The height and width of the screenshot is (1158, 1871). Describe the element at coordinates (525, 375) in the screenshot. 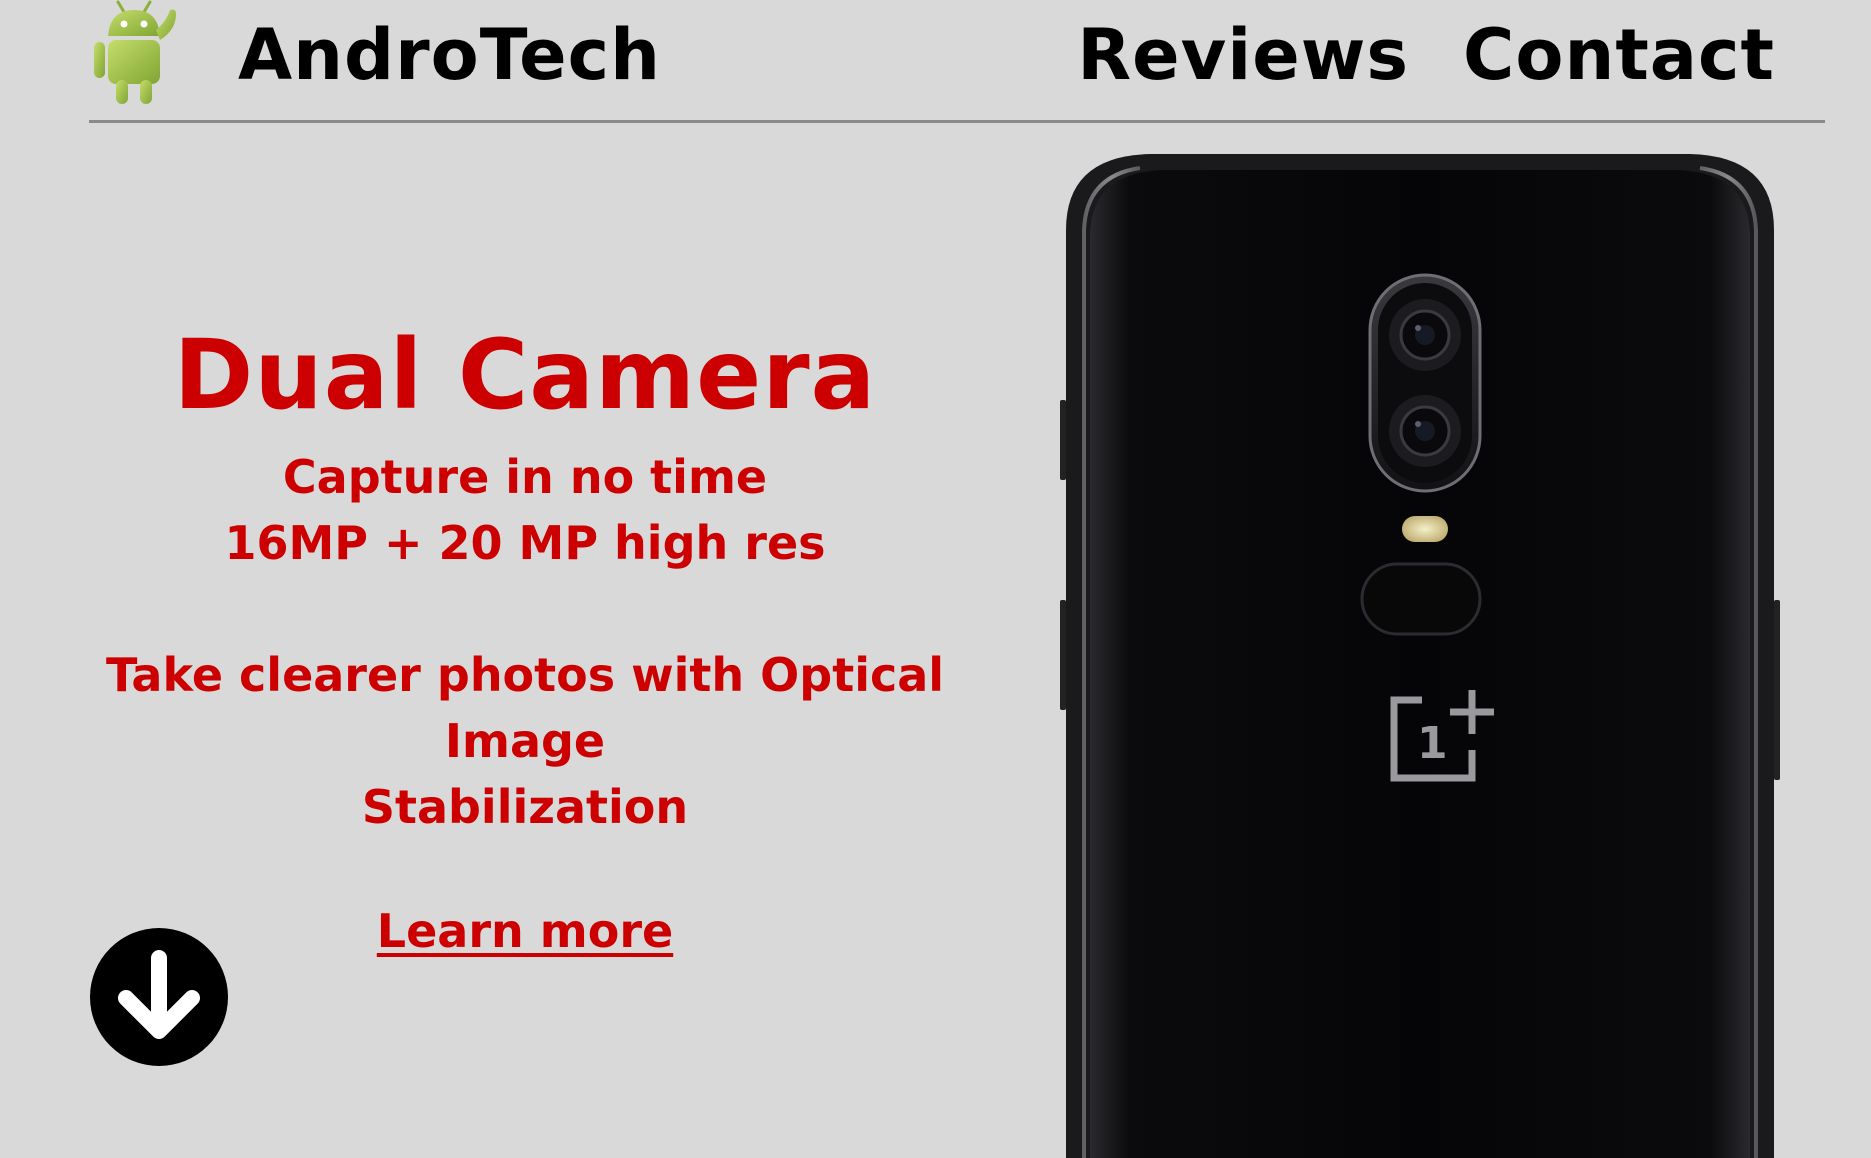

I see `hero-title: Dual Camera` at that location.